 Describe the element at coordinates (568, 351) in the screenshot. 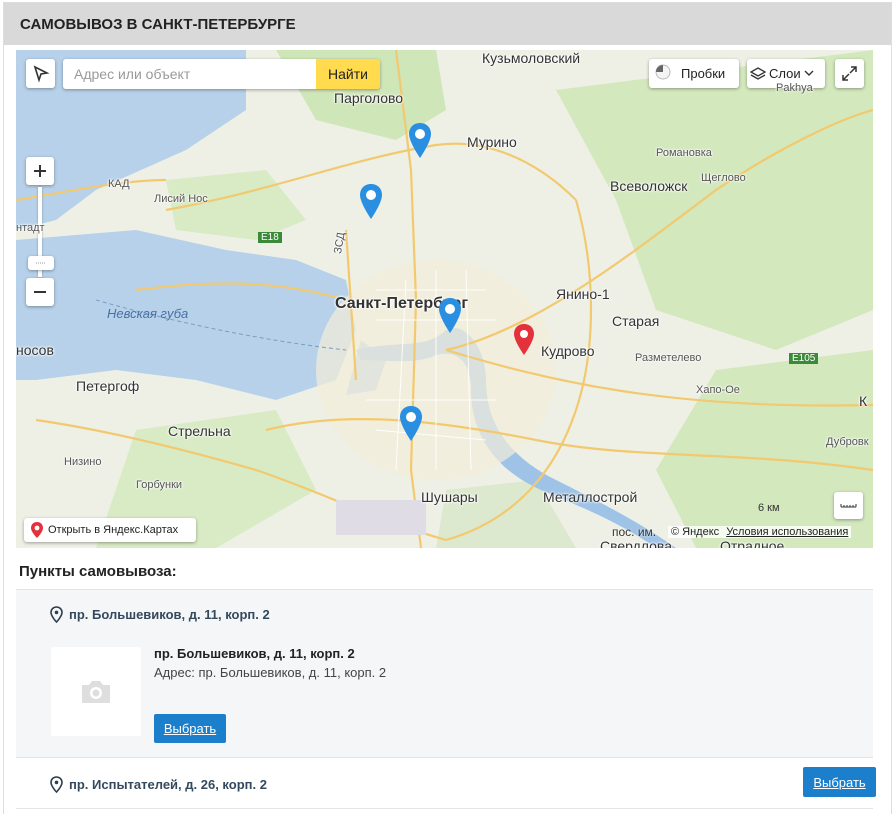

I see `map-label-kudrovo: Кудрово` at that location.